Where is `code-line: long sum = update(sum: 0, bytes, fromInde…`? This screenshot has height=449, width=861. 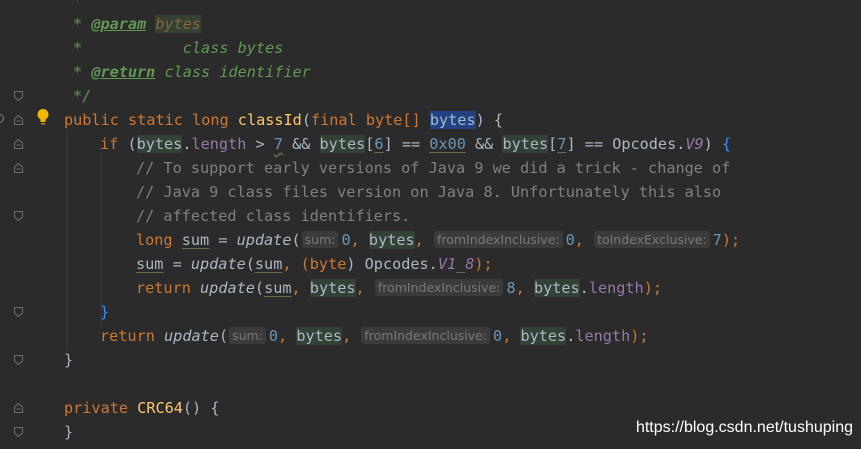
code-line: long sum = update(sum: 0, bytes, fromInde… is located at coordinates (438, 240).